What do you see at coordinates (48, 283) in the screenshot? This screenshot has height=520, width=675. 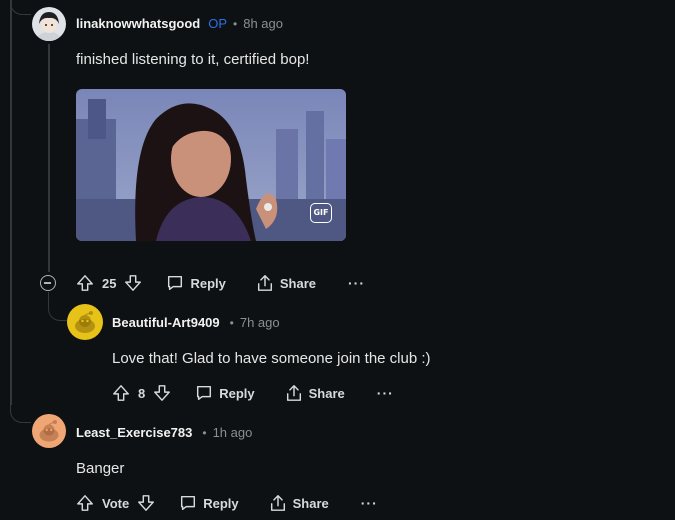 I see `collapse-thread-button` at bounding box center [48, 283].